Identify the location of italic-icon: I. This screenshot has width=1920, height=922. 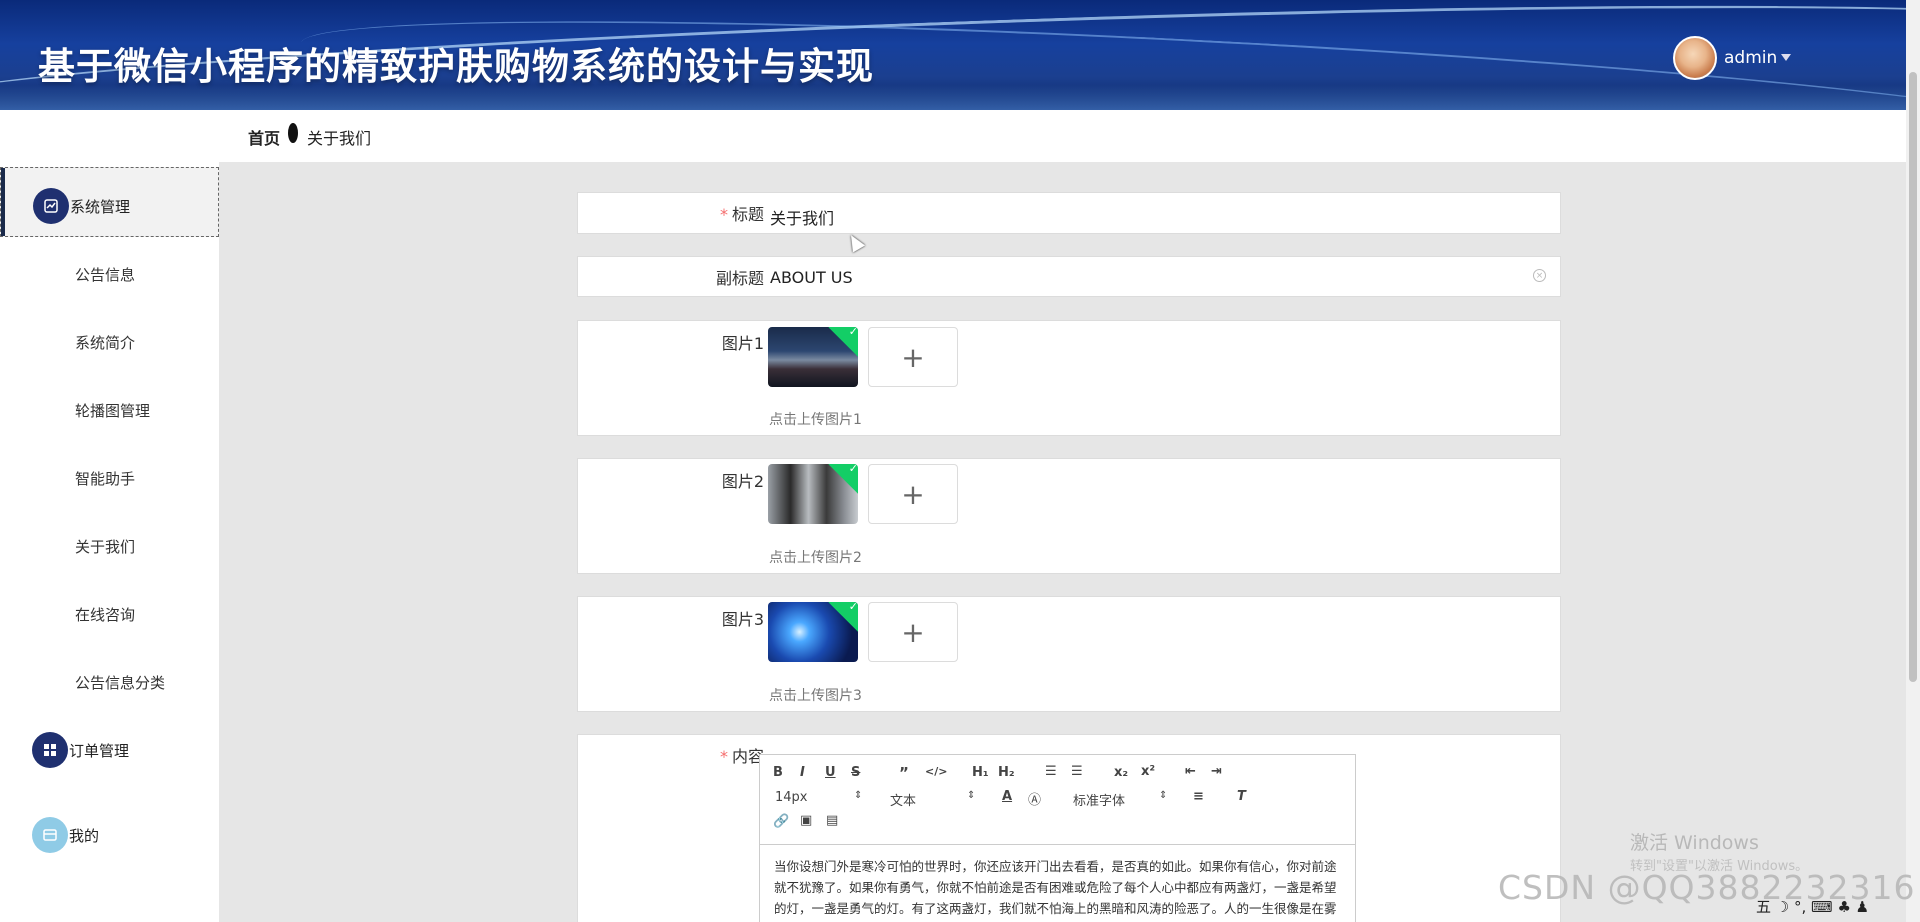
(802, 772).